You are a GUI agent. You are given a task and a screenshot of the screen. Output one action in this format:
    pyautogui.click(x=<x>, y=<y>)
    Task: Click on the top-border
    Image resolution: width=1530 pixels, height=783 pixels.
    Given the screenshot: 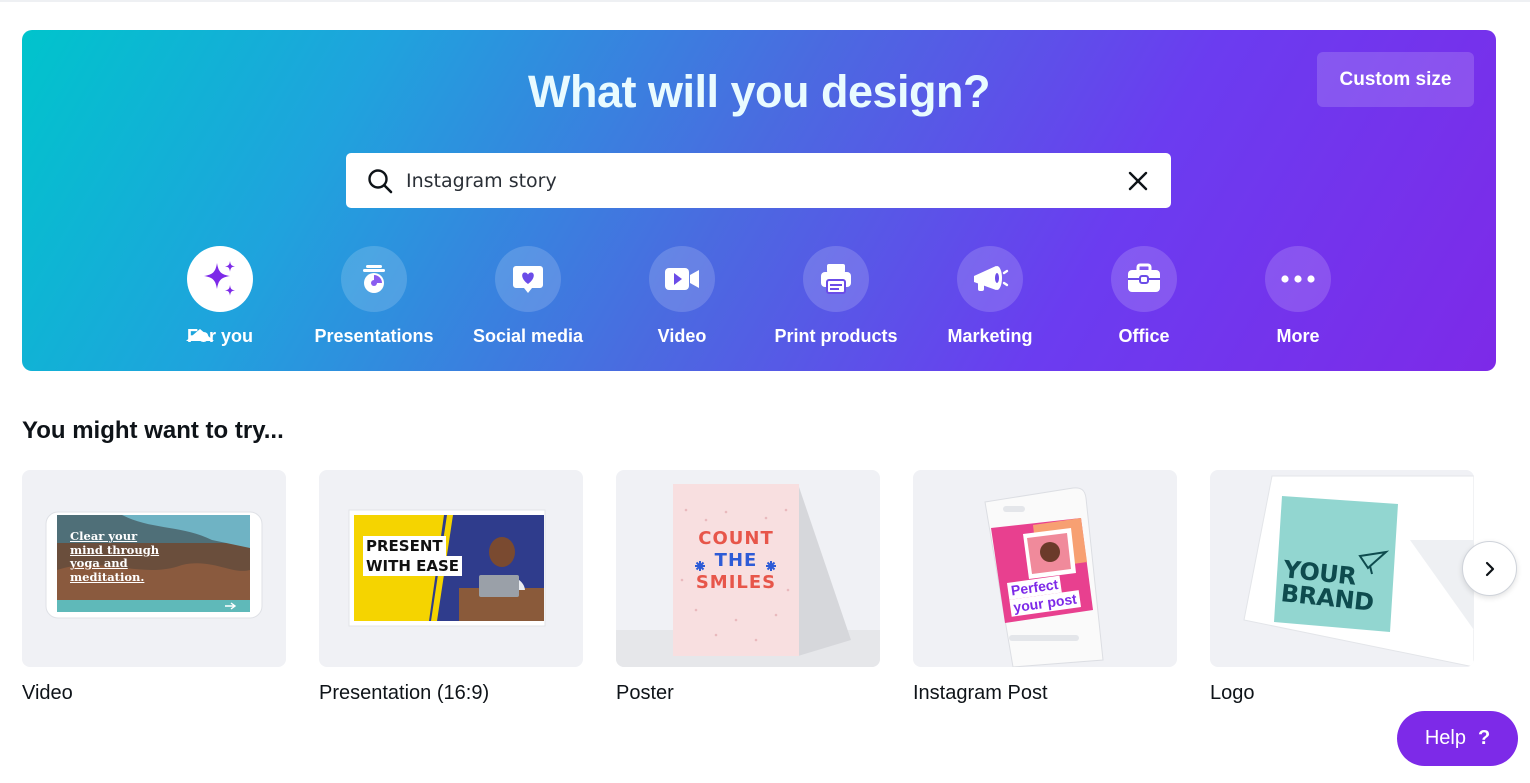 What is the action you would take?
    pyautogui.click(x=765, y=1)
    